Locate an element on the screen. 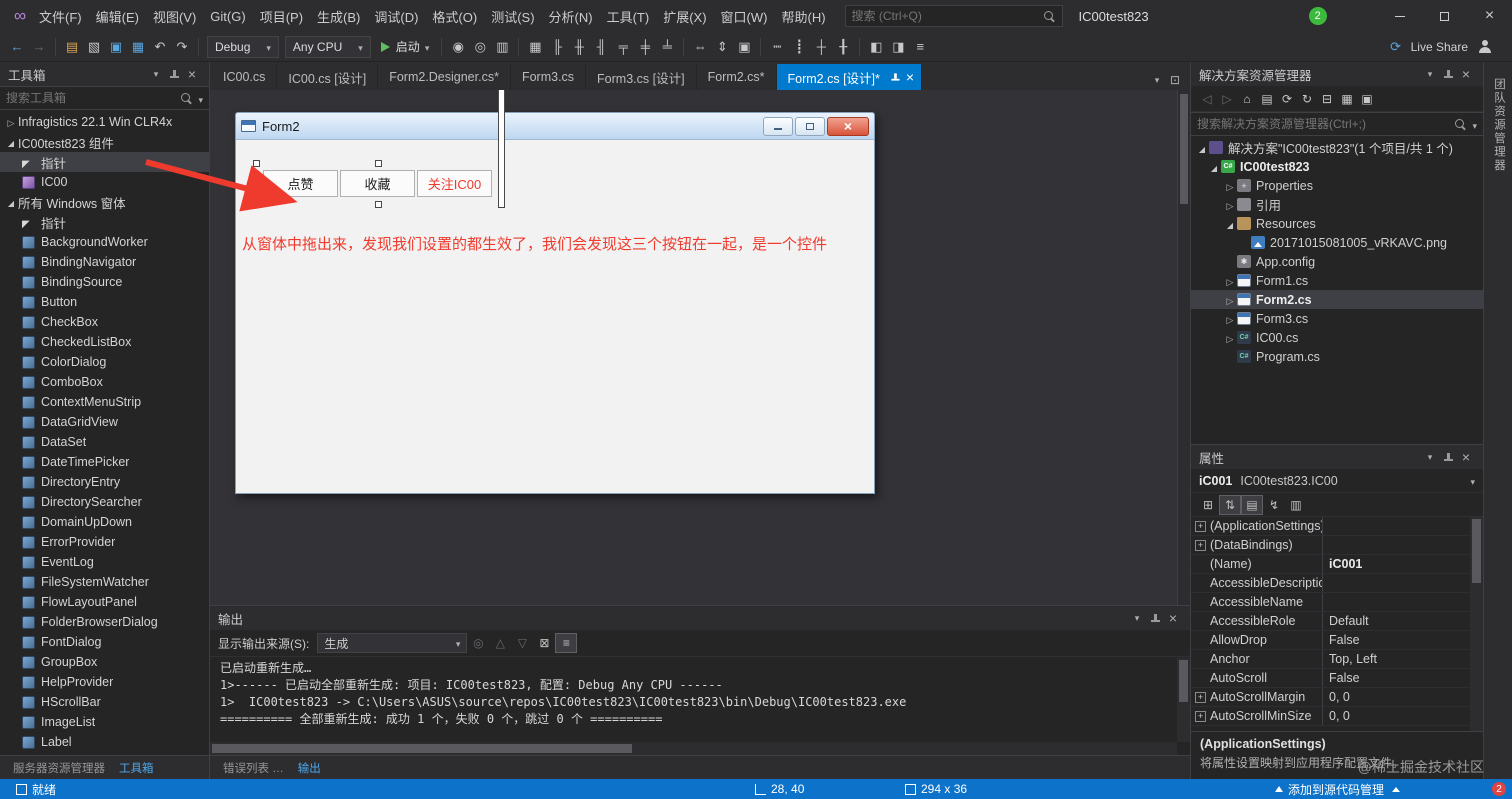 The width and height of the screenshot is (1512, 799). tab-list-icon is located at coordinates (1157, 80).